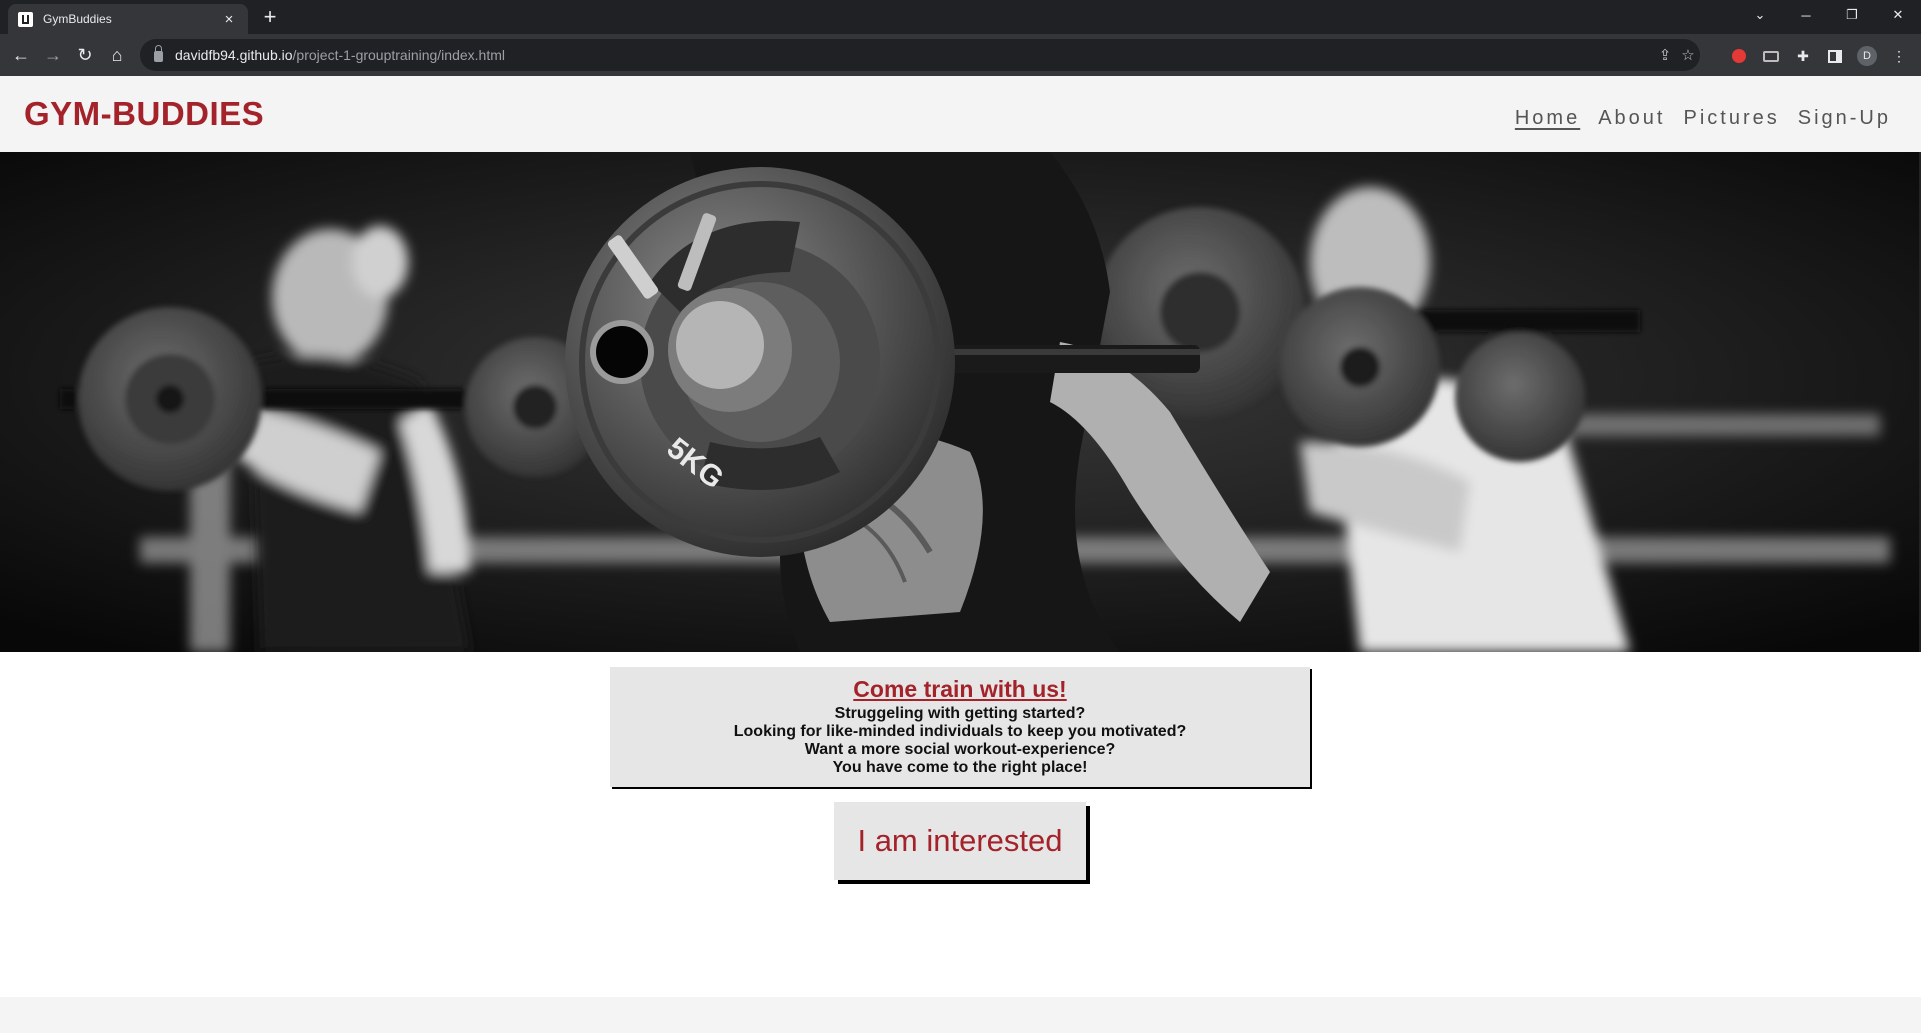 The height and width of the screenshot is (1033, 1921). Describe the element at coordinates (960, 689) in the screenshot. I see `intro-heading: Come train with us!` at that location.